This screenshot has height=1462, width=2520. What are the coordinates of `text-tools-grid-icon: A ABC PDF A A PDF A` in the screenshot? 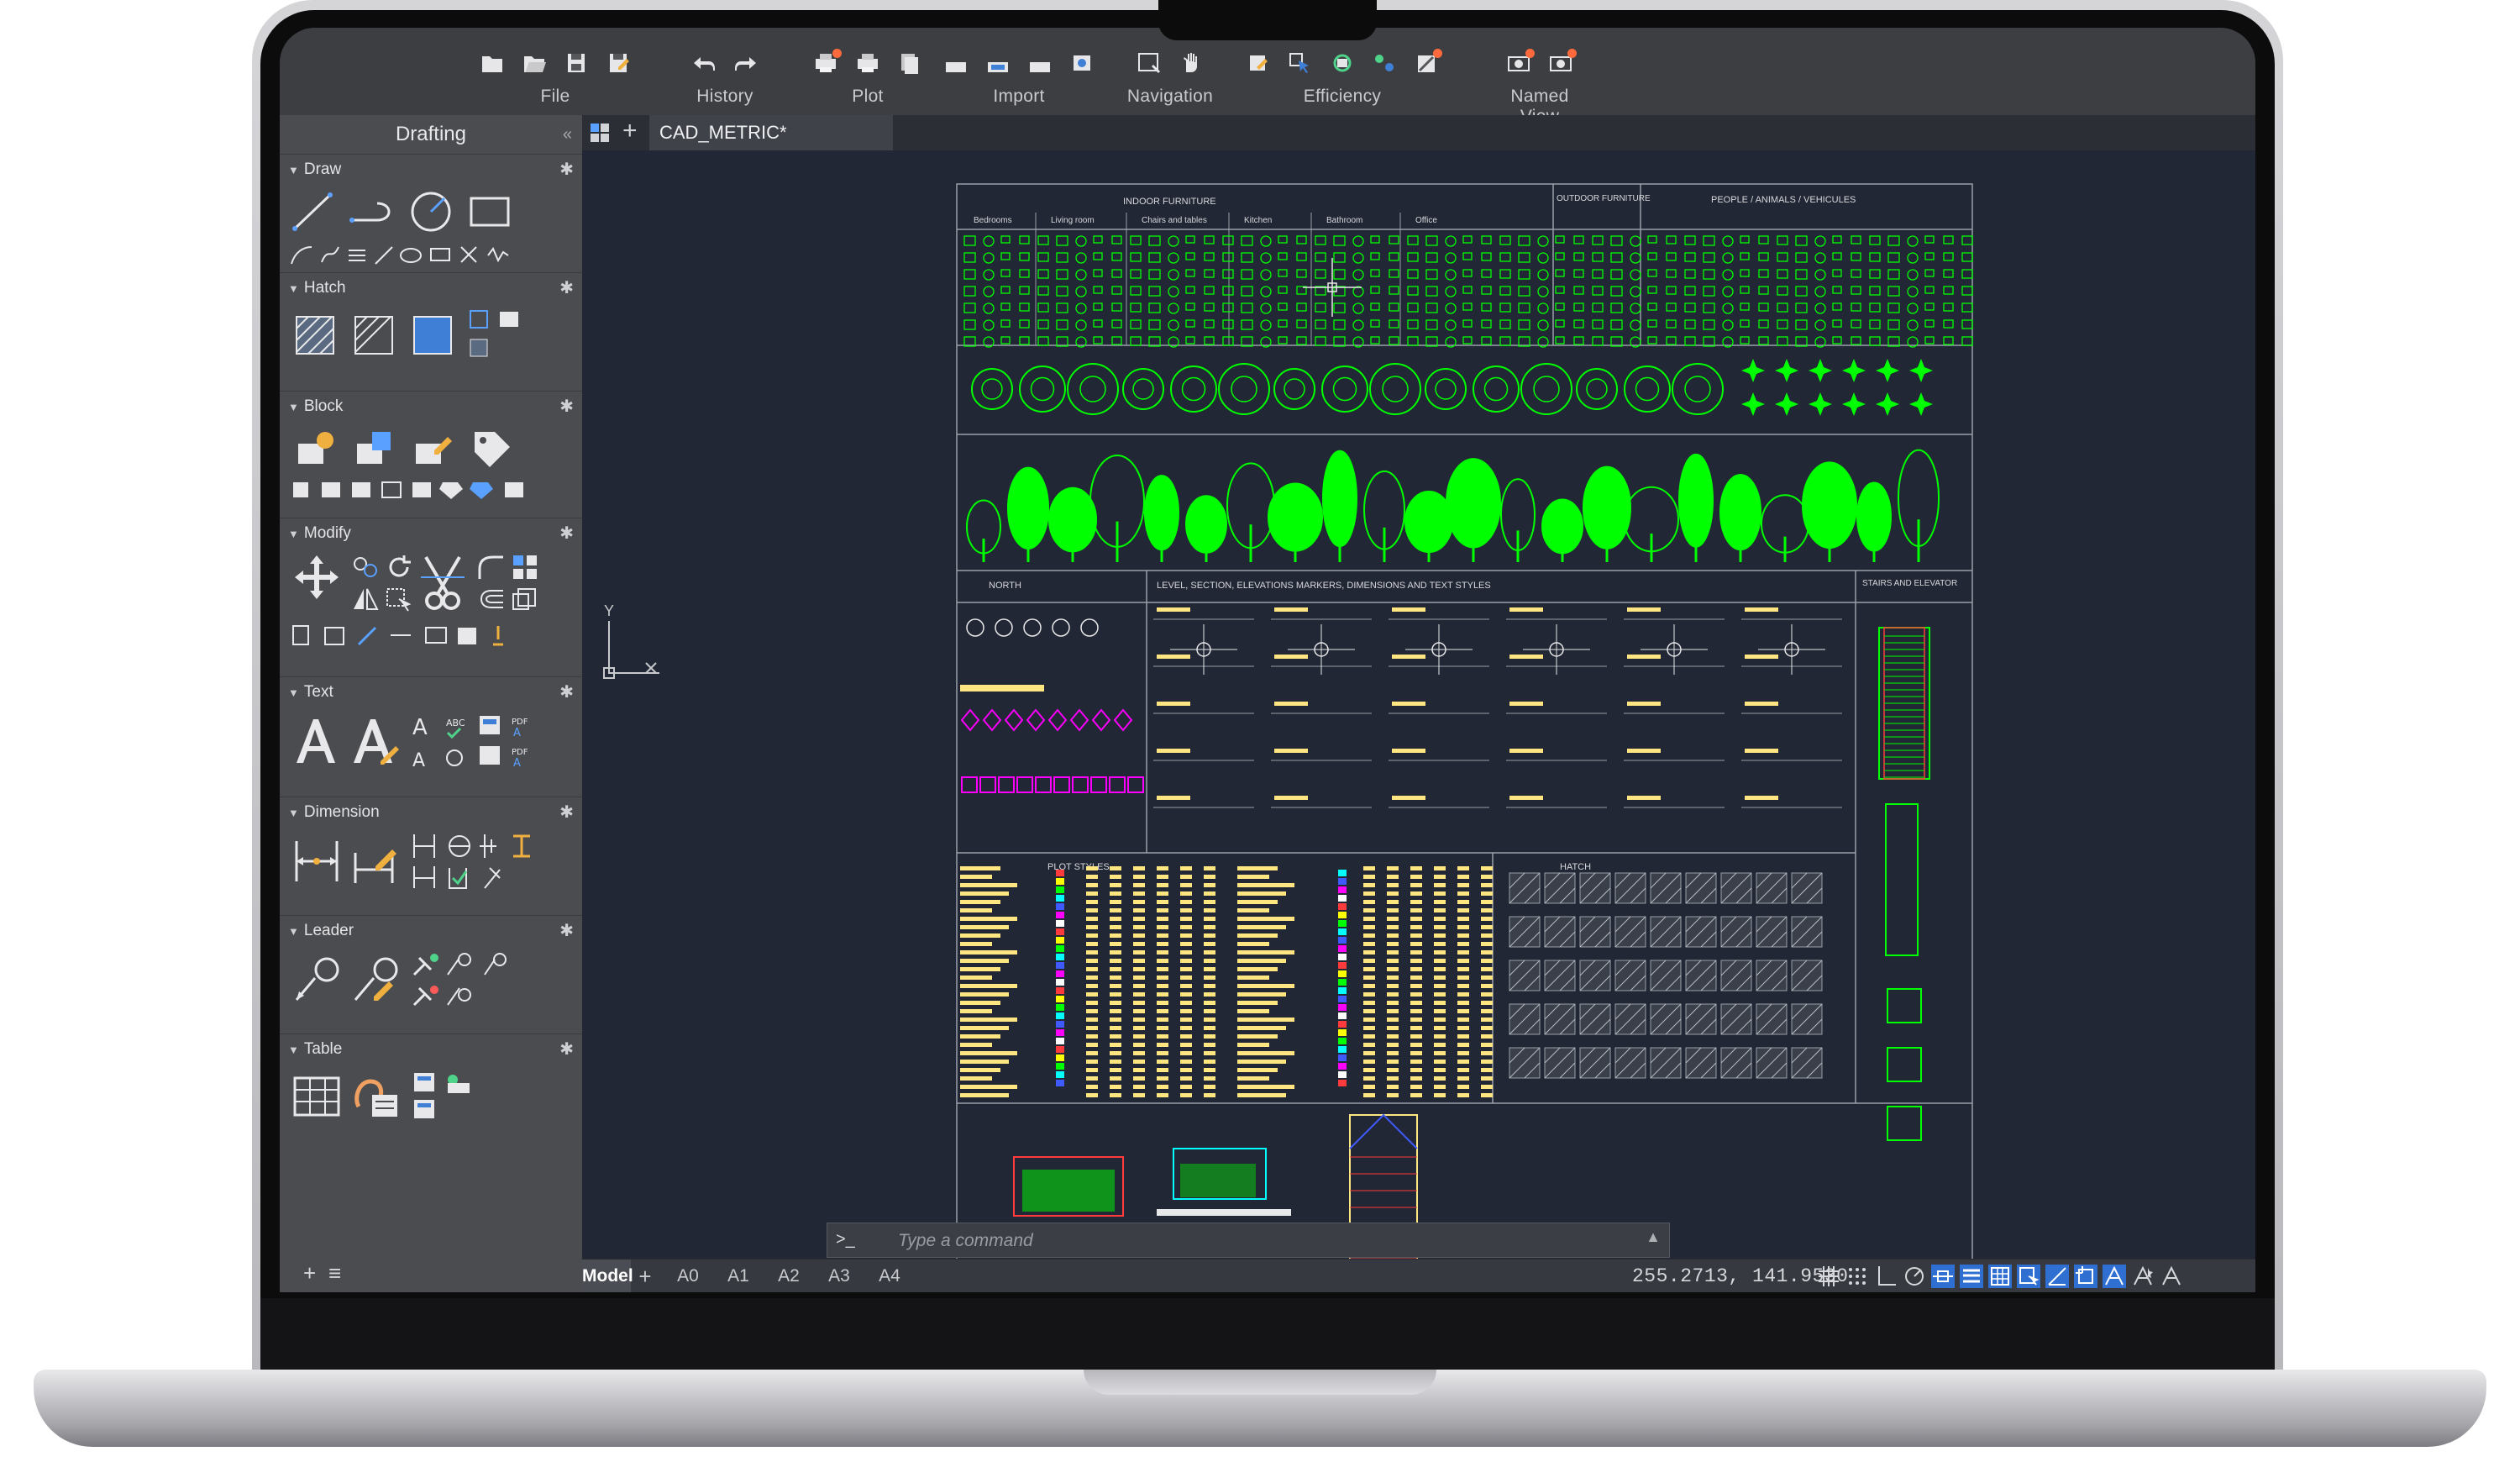 It's located at (472, 741).